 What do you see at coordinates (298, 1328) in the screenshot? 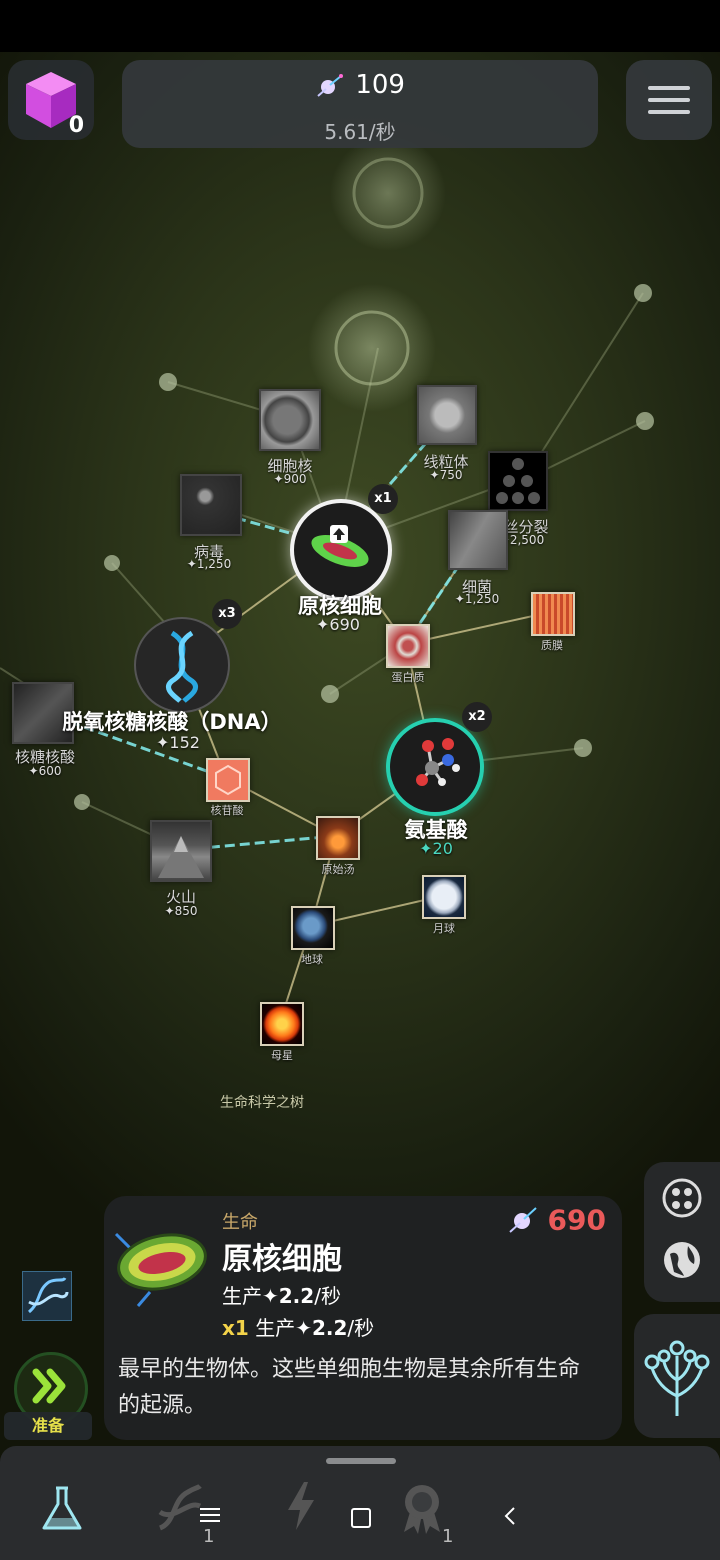
I see `info-production-multiplied: x1 生产✦2.2/秒` at bounding box center [298, 1328].